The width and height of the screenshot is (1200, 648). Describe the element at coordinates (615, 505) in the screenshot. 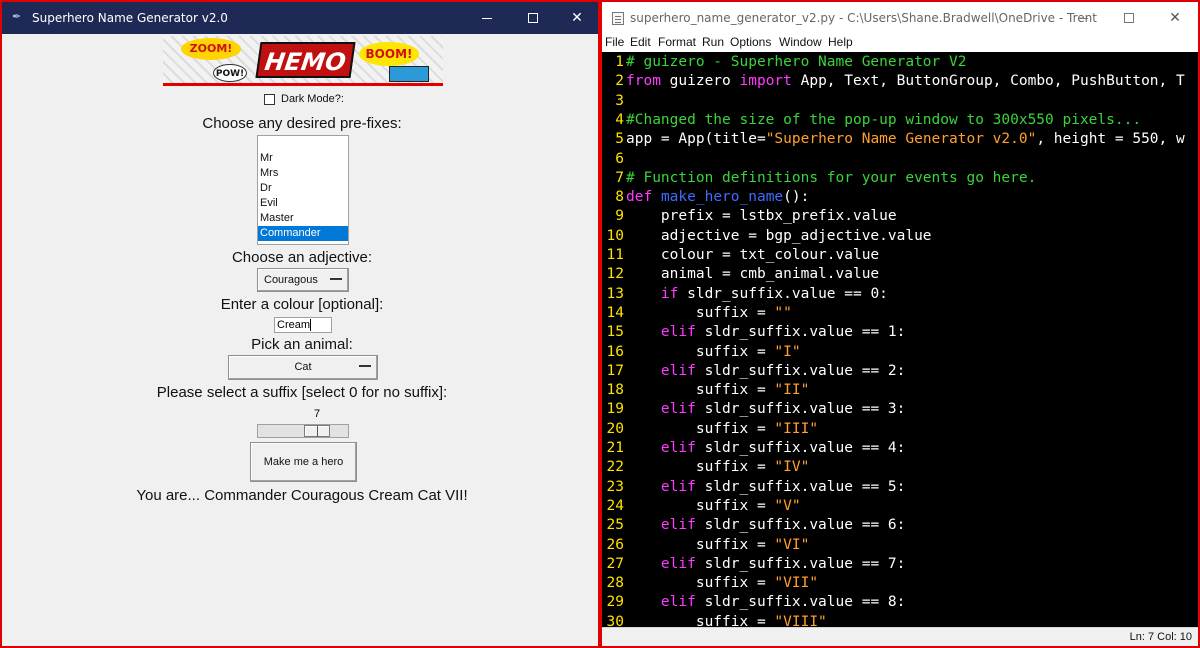

I see `line-number: 24` at that location.